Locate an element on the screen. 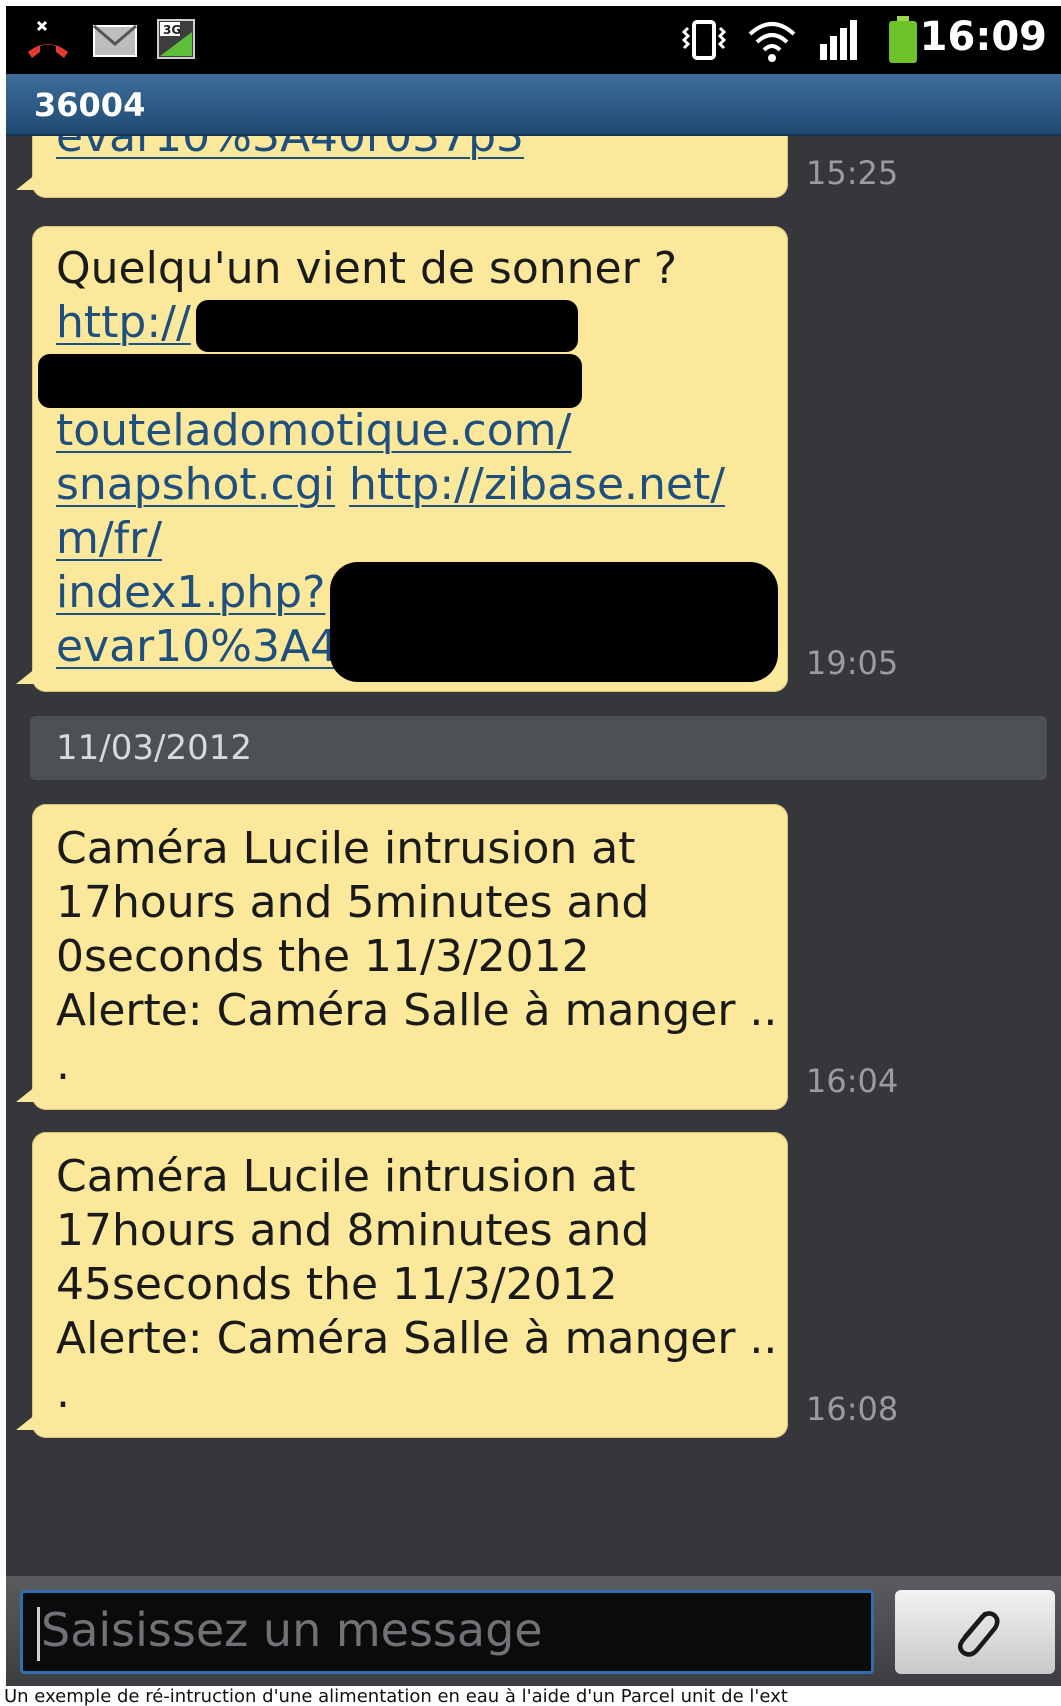  svg-text: 3G is located at coordinates (172, 30).